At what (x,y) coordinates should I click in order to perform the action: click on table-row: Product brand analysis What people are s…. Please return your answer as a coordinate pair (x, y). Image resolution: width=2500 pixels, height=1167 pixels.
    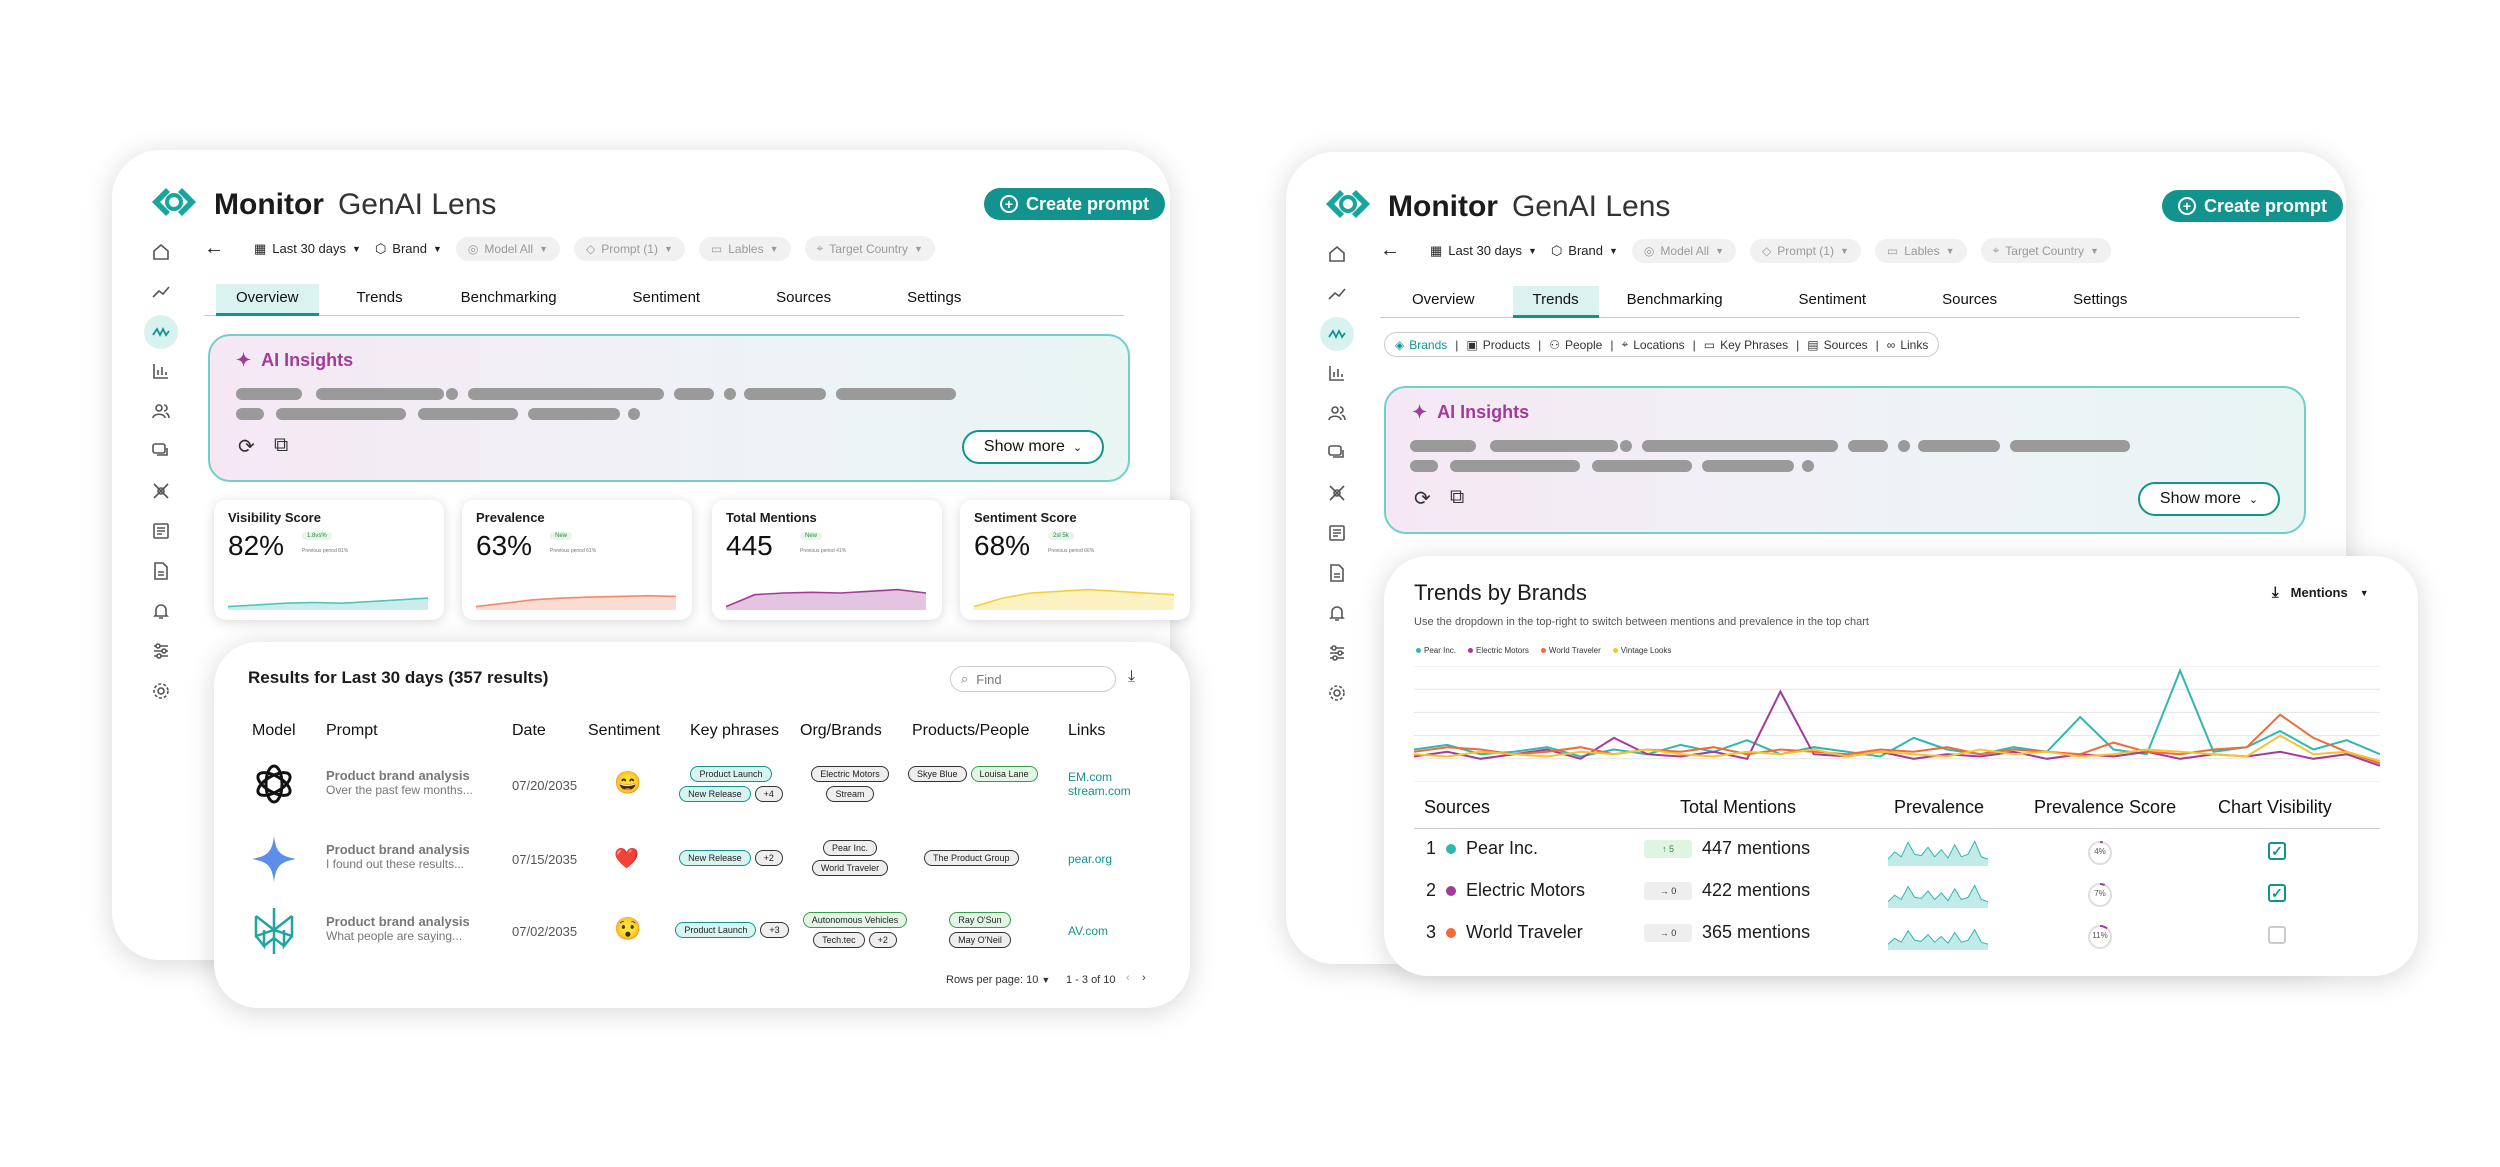
    Looking at the image, I should click on (411, 928).